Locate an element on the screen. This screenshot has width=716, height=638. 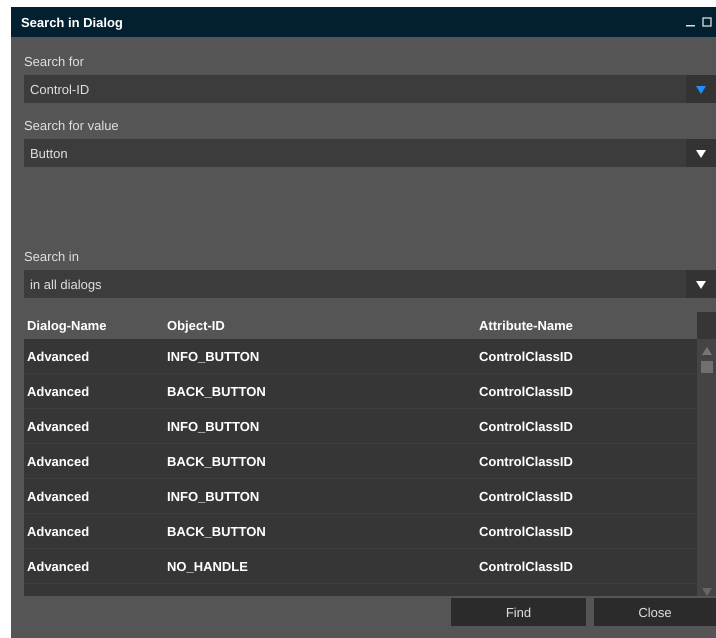
dialog-button: Close is located at coordinates (655, 612).